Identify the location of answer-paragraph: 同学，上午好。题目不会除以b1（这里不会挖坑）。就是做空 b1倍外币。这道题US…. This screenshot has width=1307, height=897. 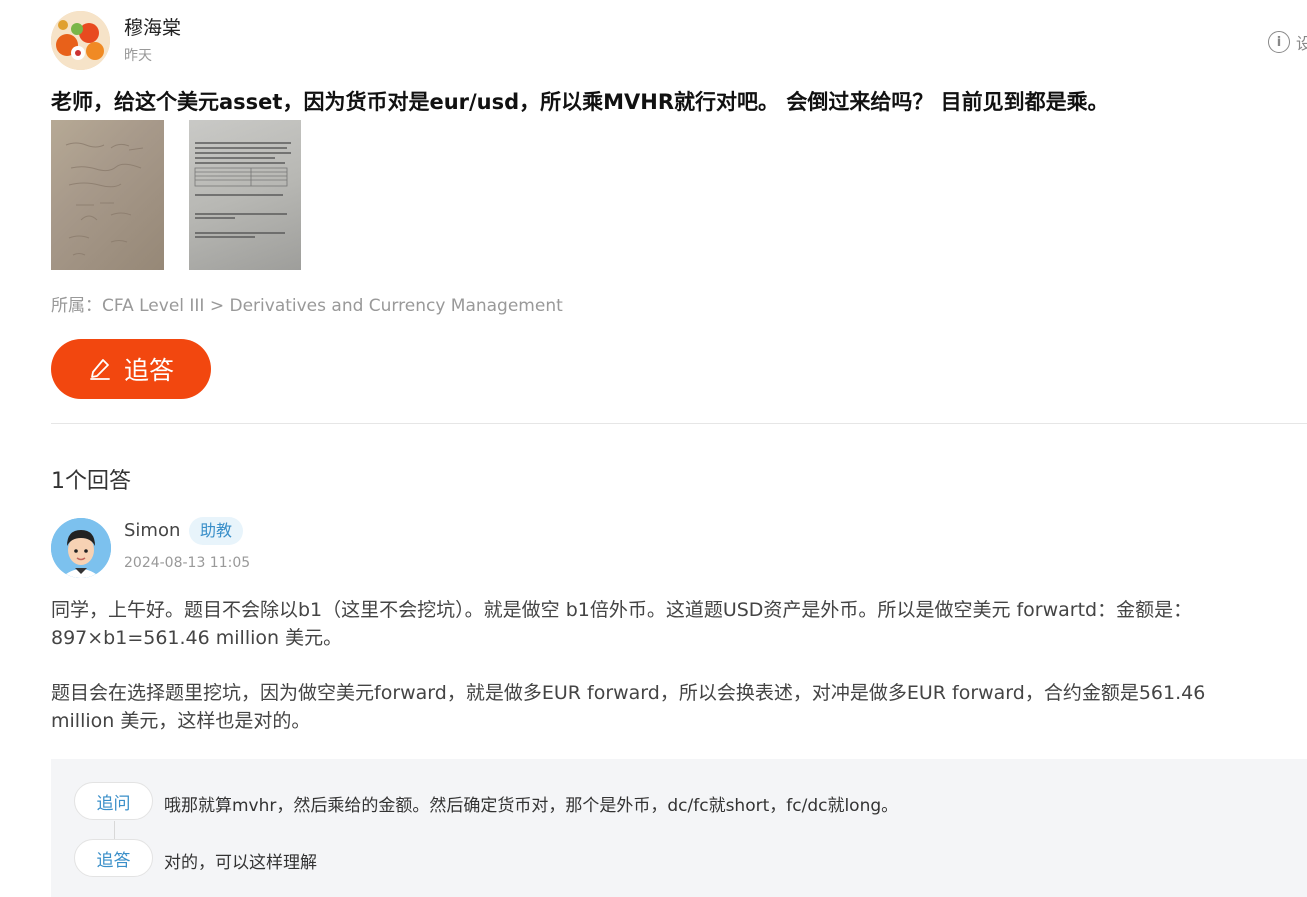
(622, 624).